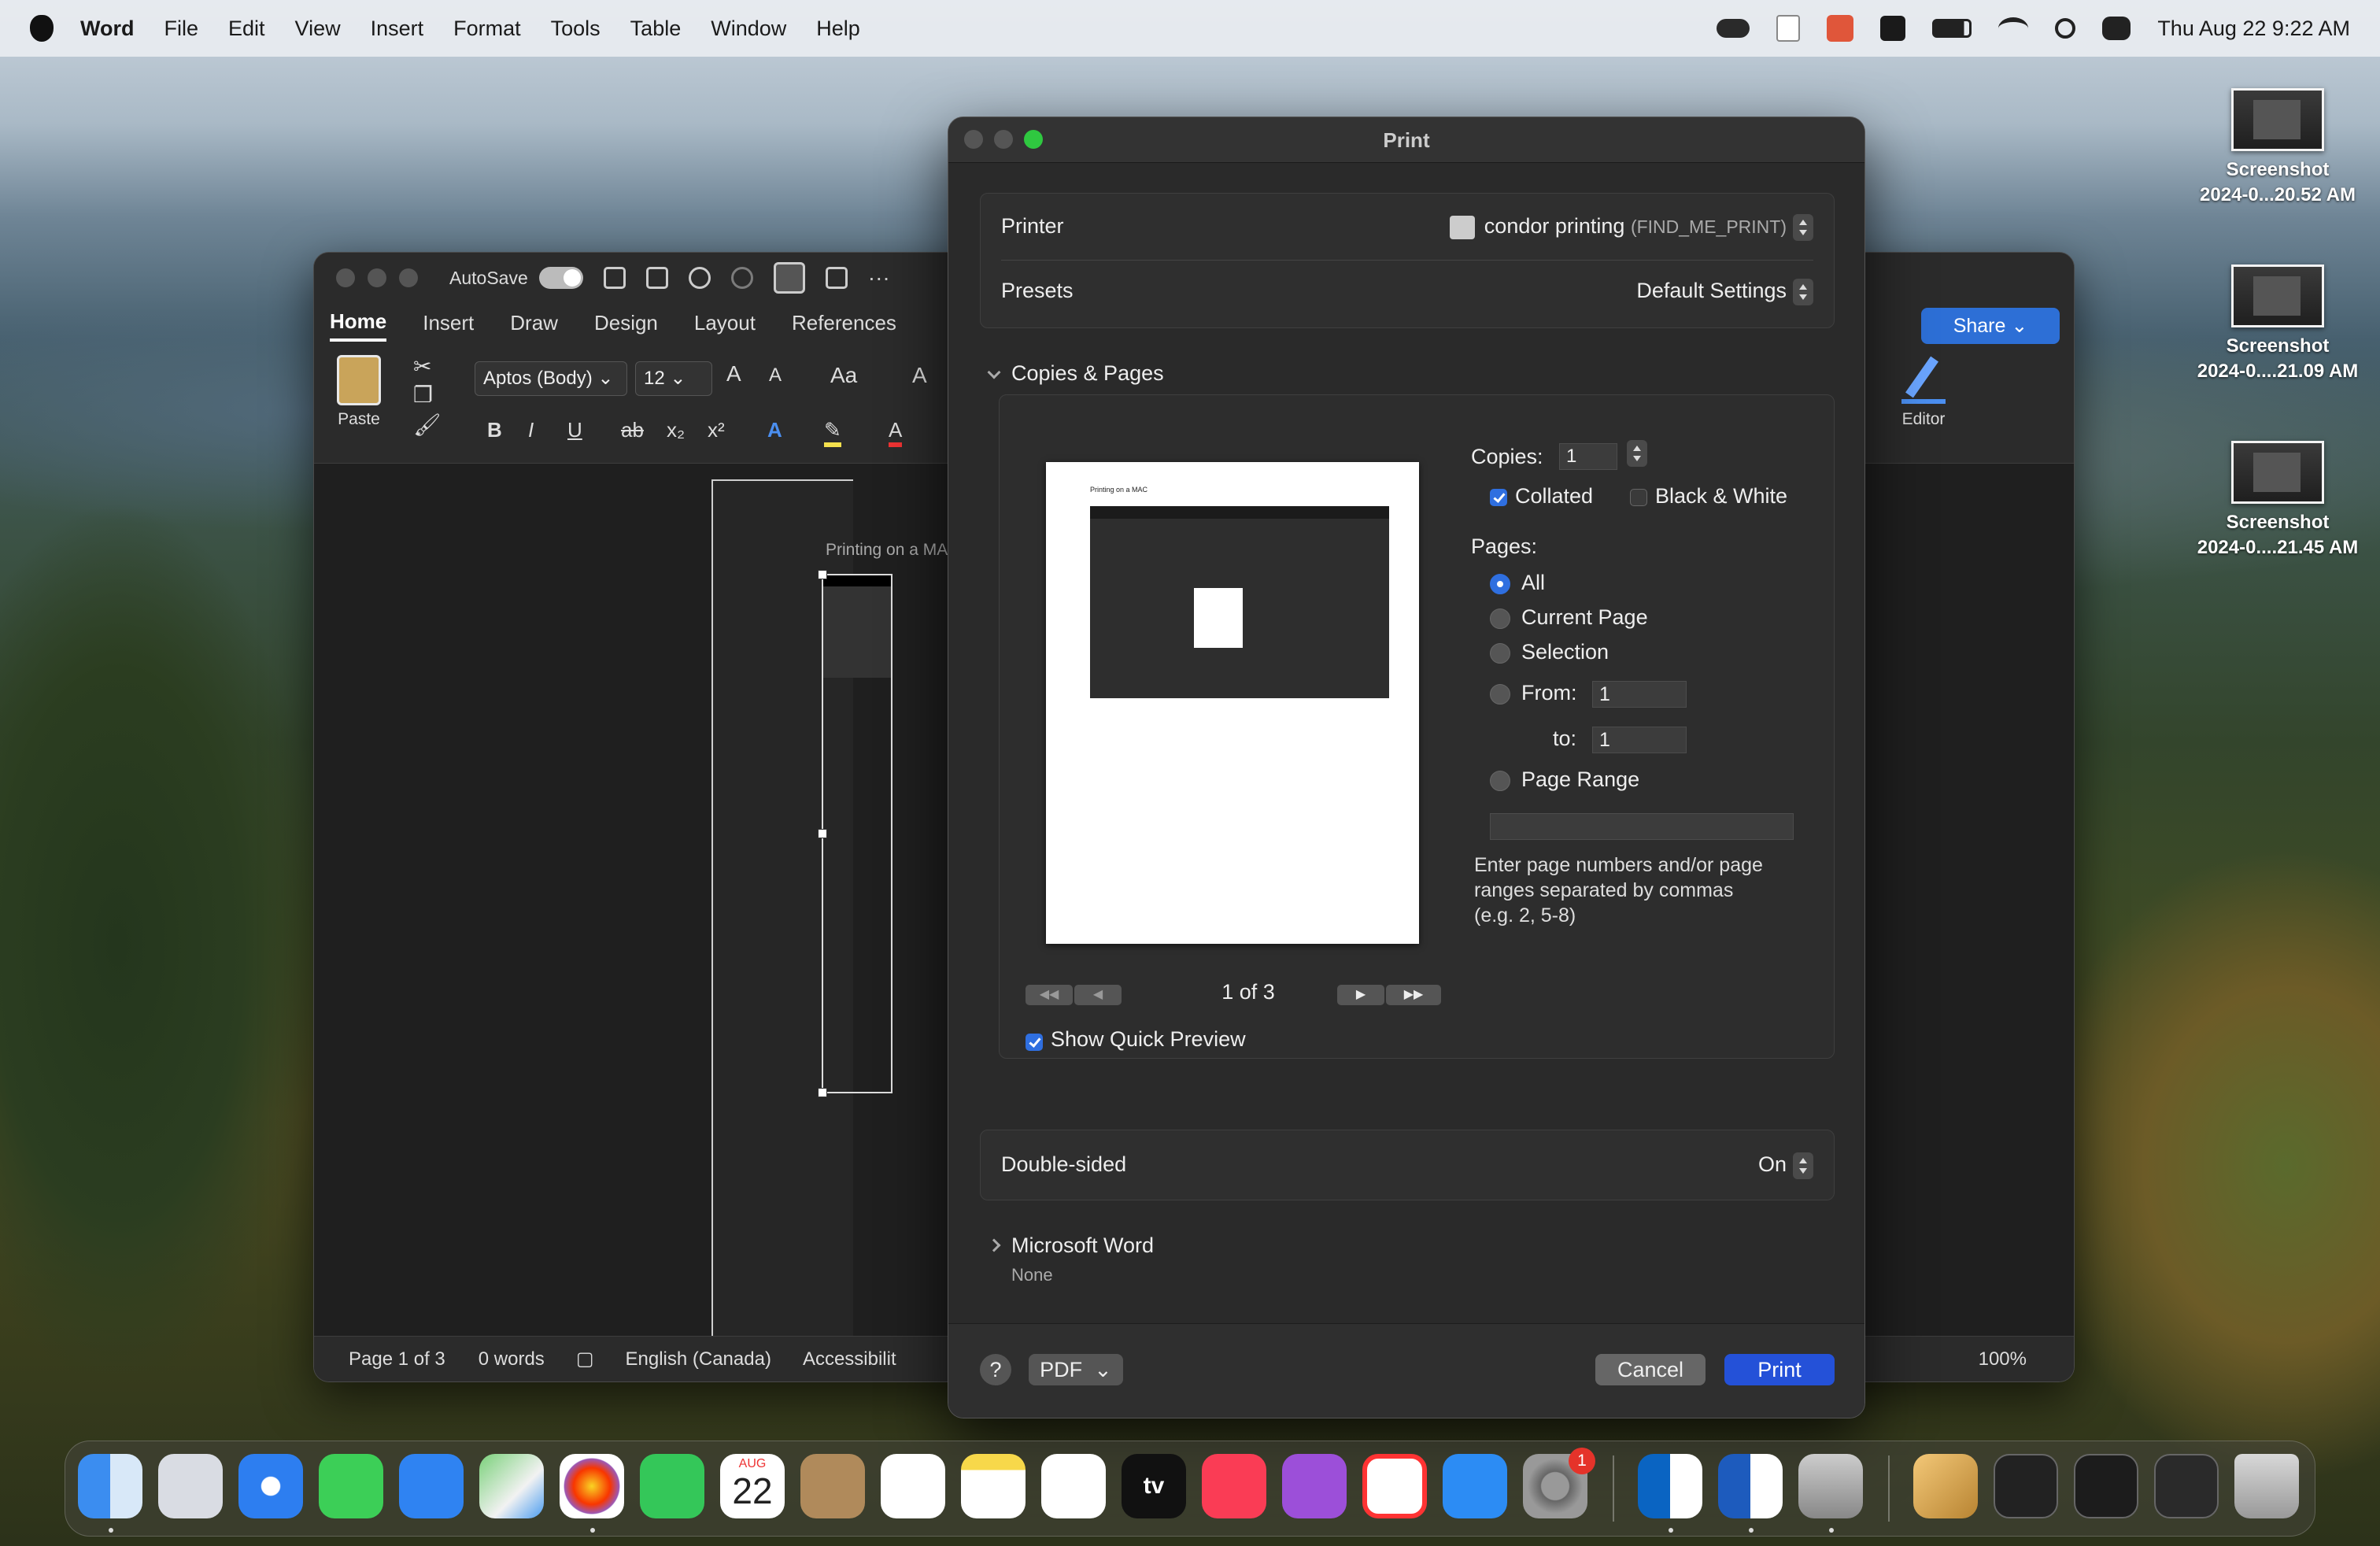 The height and width of the screenshot is (1546, 2380). Describe the element at coordinates (1565, 652) in the screenshot. I see `pages-selection-label: Selection` at that location.